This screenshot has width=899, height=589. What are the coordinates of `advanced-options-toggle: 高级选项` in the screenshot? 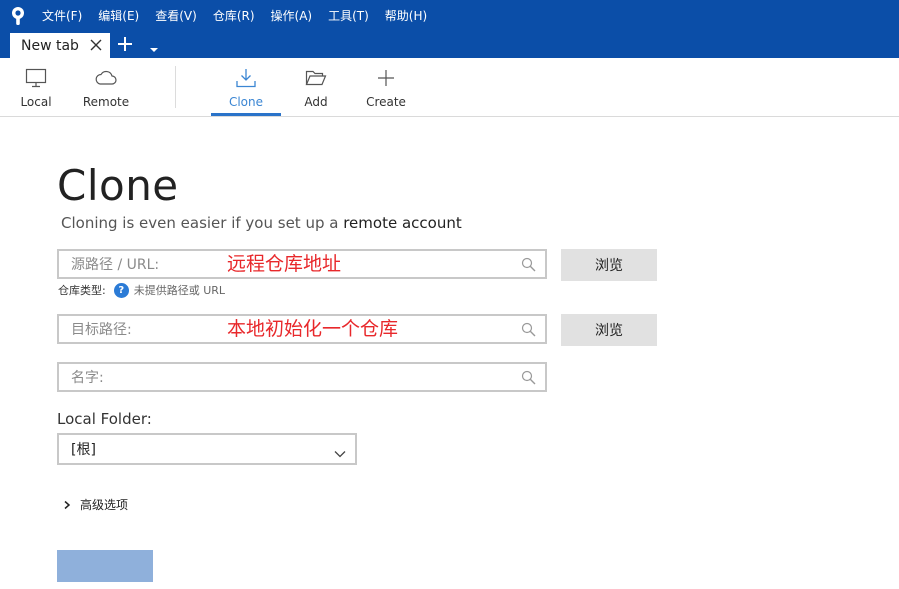 It's located at (95, 504).